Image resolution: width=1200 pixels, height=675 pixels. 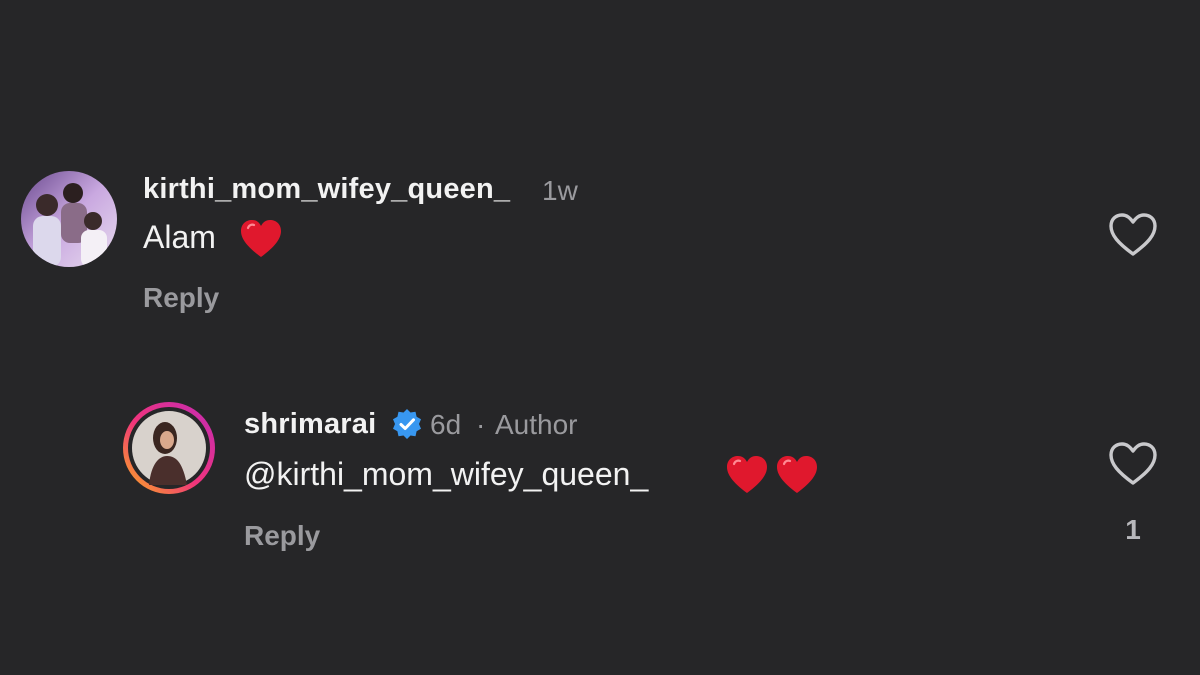 I want to click on like-count: 1, so click(x=1133, y=529).